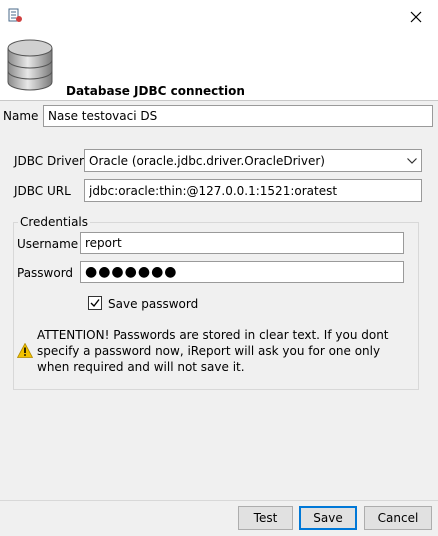 This screenshot has height=536, width=438. Describe the element at coordinates (219, 500) in the screenshot. I see `footer-divider` at that location.